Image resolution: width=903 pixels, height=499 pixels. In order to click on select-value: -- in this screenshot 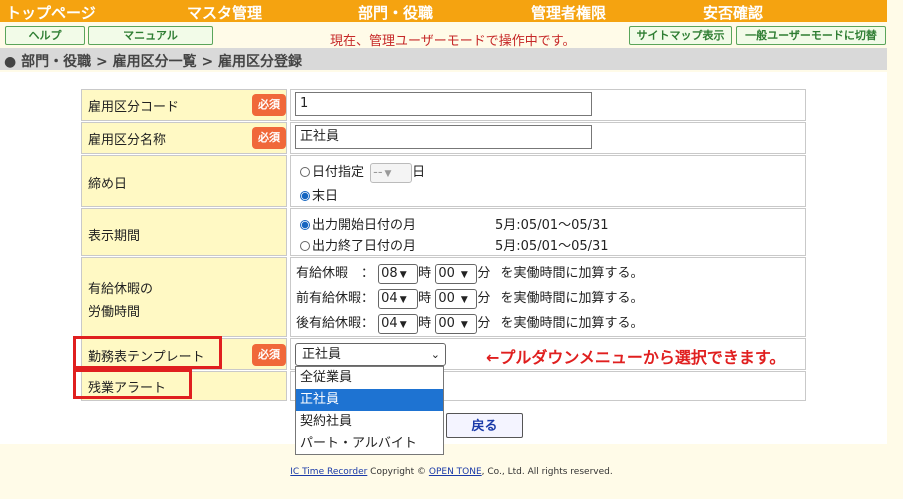, I will do `click(378, 172)`.